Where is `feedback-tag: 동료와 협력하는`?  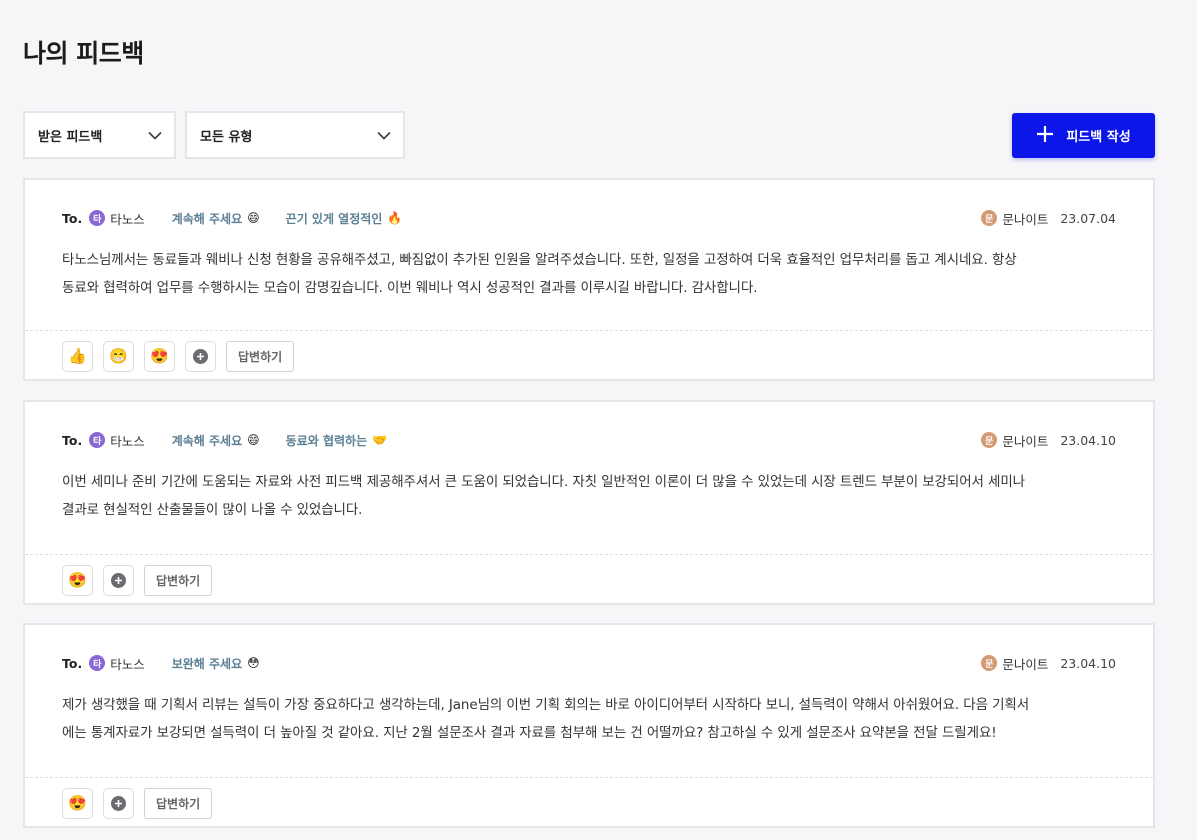 feedback-tag: 동료와 협력하는 is located at coordinates (326, 440).